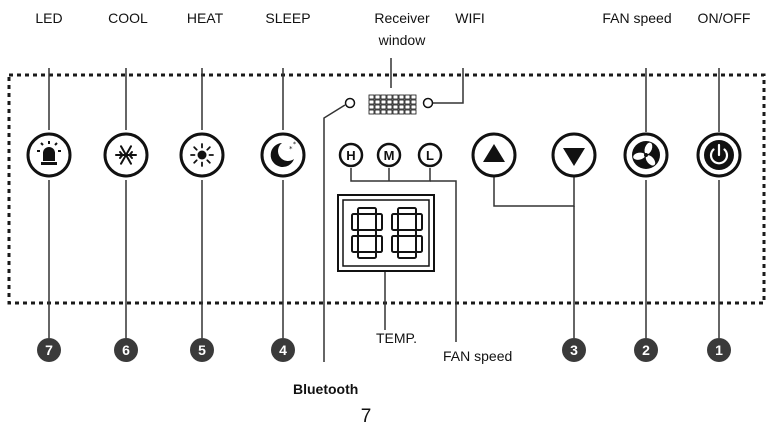  Describe the element at coordinates (392, 104) in the screenshot. I see `receiver-window` at that location.